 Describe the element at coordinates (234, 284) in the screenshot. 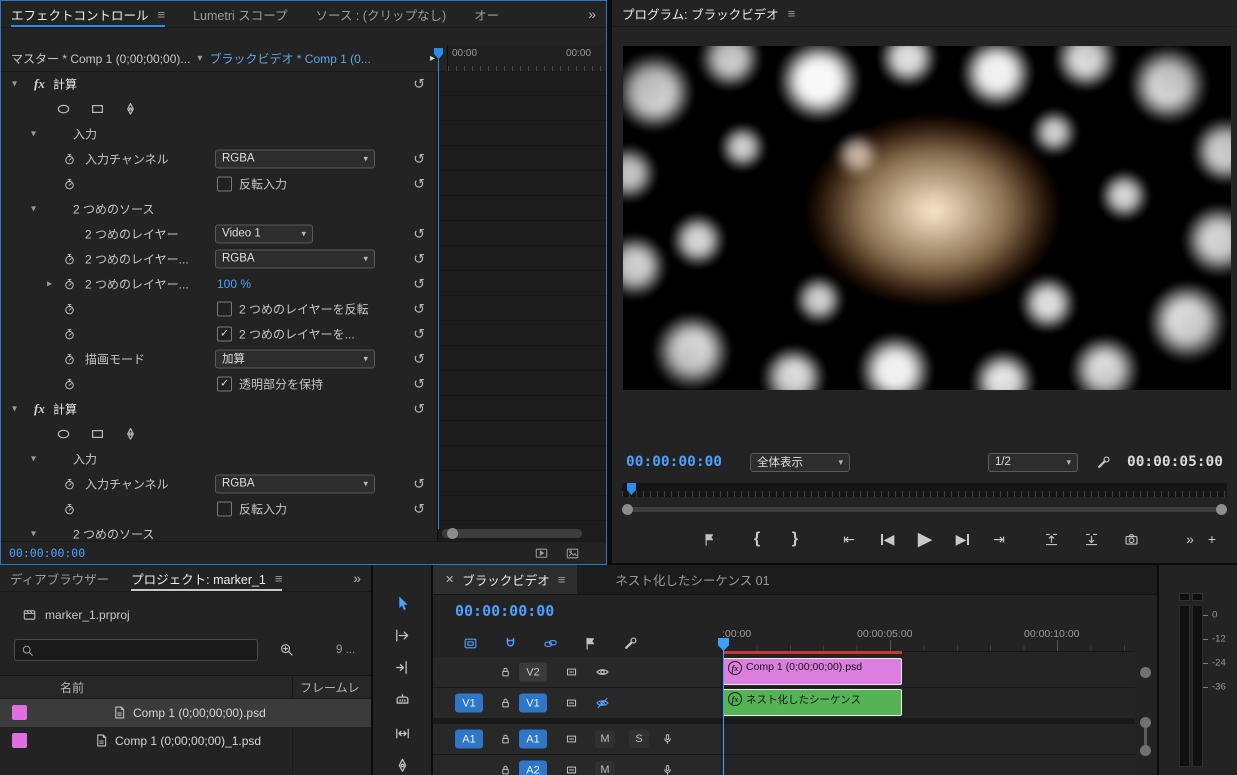

I see `opacity-value: 100 %` at that location.